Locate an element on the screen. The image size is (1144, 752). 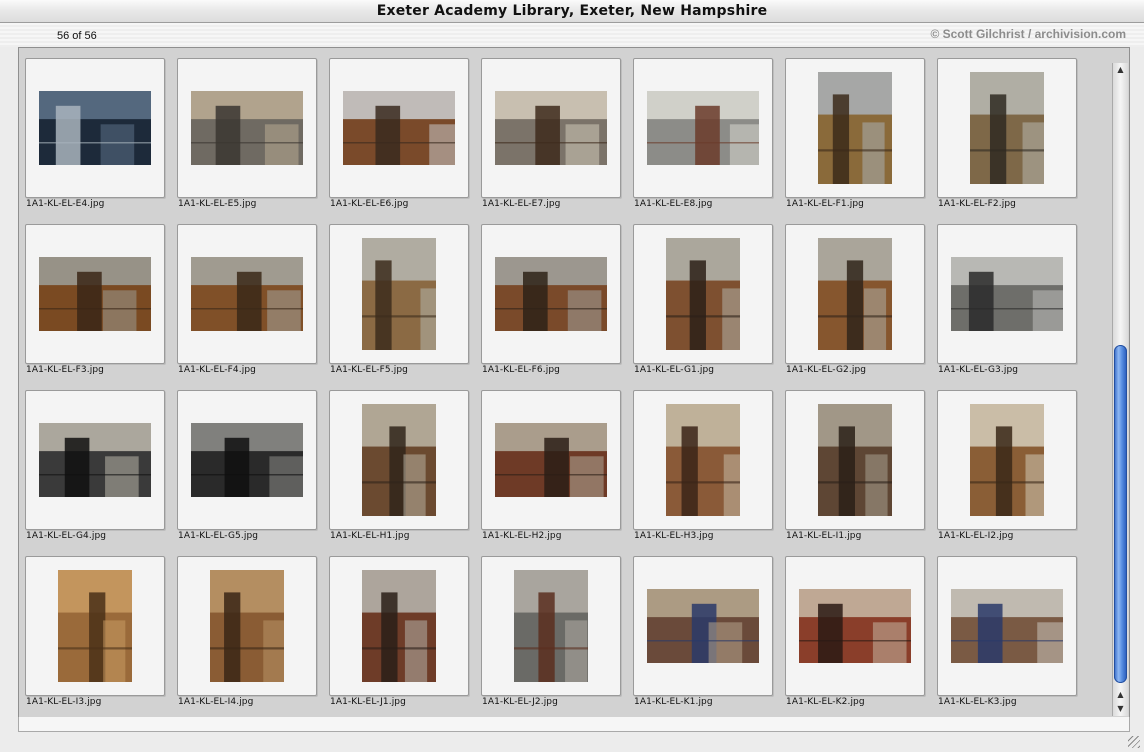
thumbnail-filename: 1A1-KL-EL-G5.jpg is located at coordinates (218, 536).